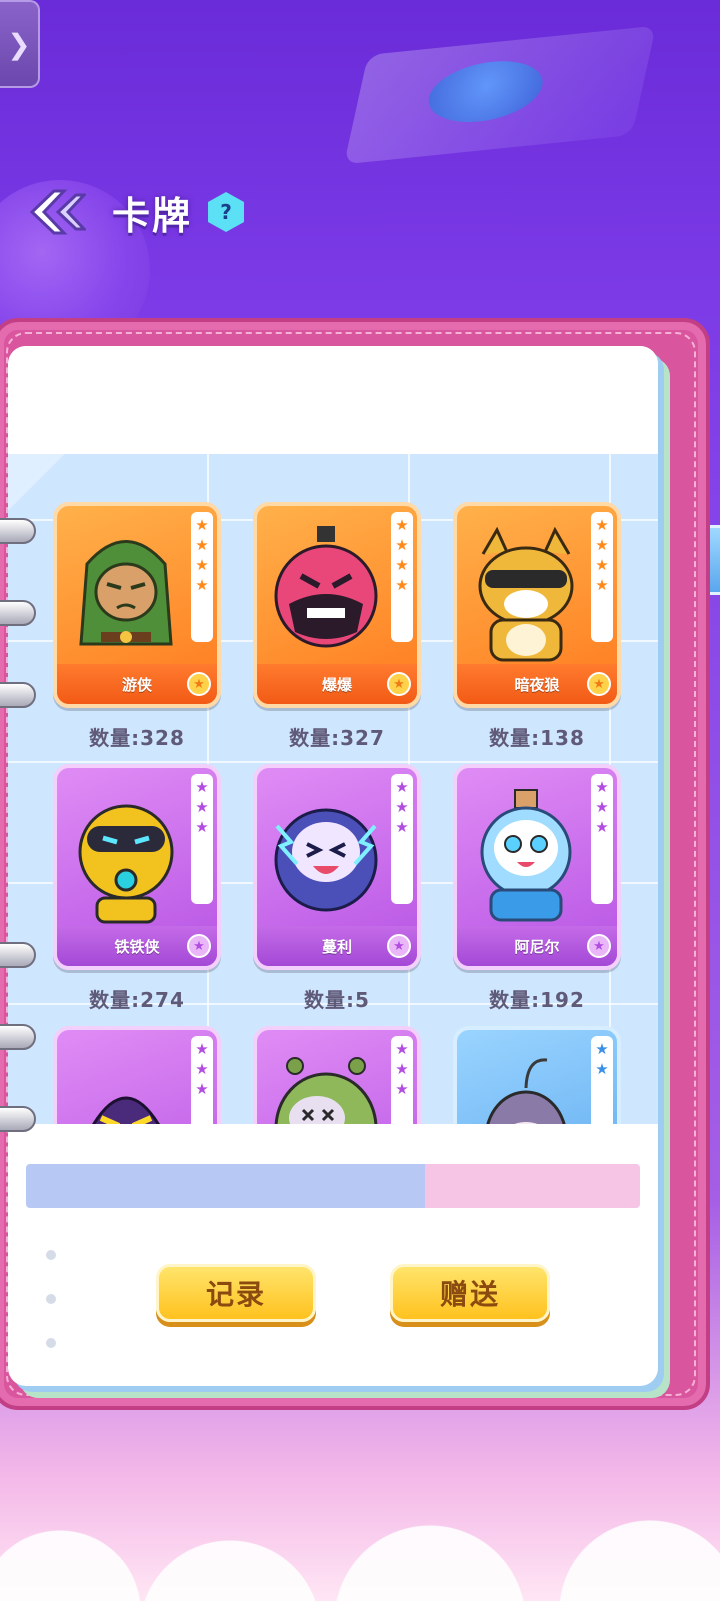 This screenshot has height=1601, width=720. I want to click on card-quantity: 数量:274, so click(137, 1000).